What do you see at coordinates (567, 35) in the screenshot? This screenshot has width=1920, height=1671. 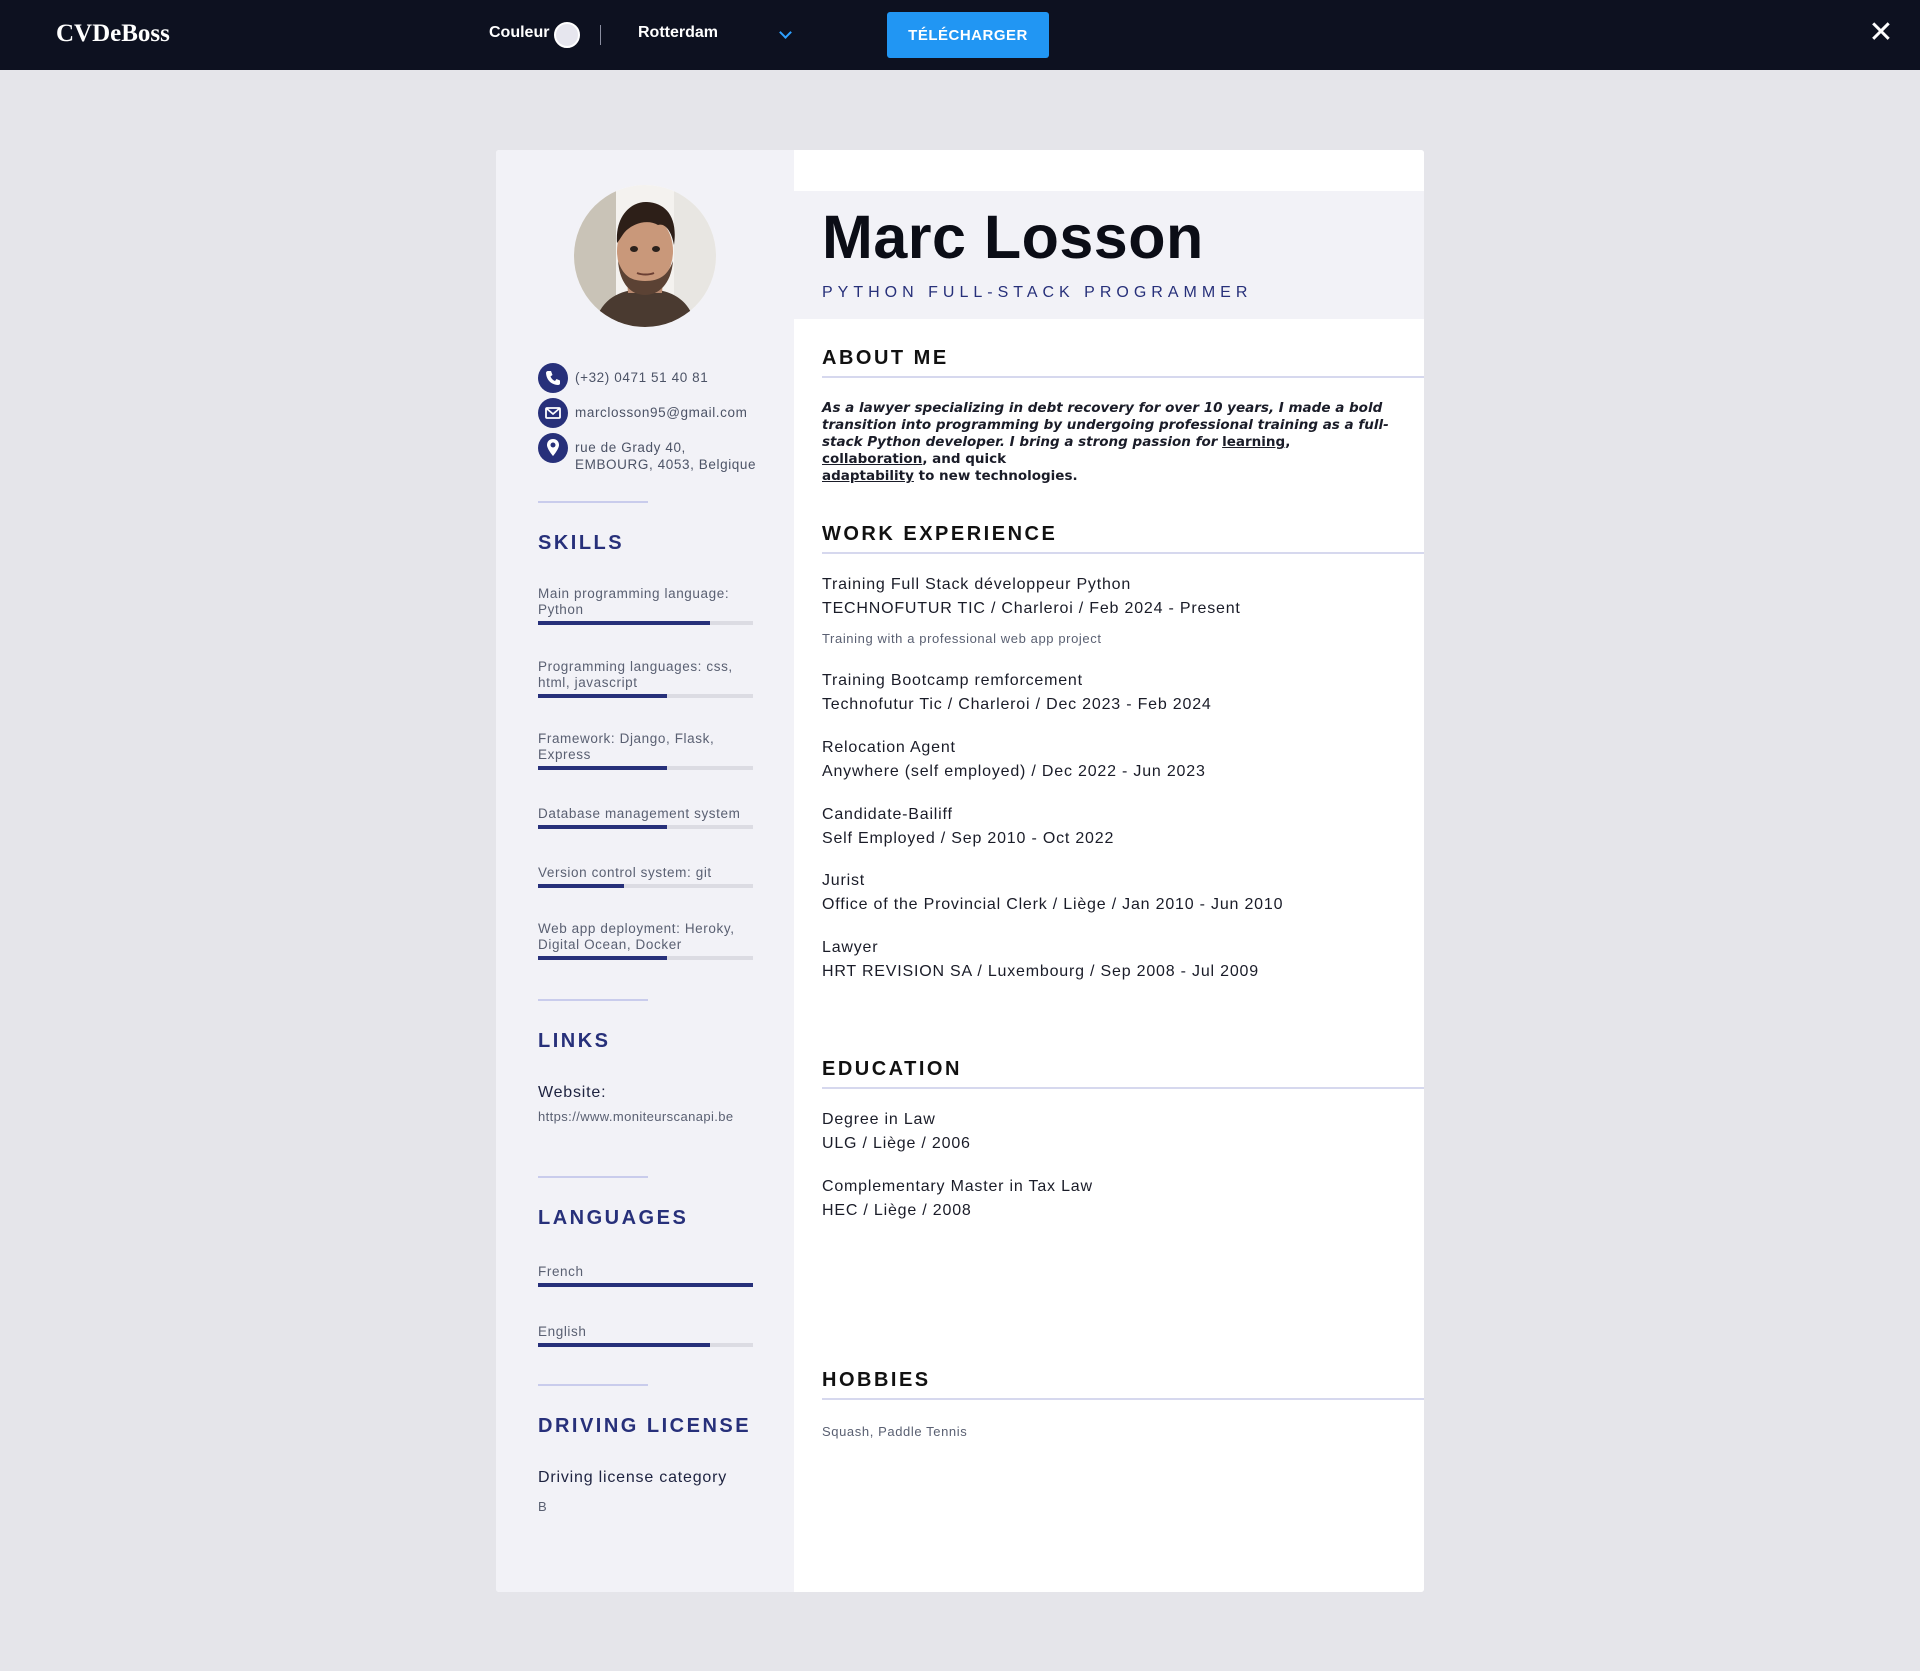 I see `color-picker-swatch` at bounding box center [567, 35].